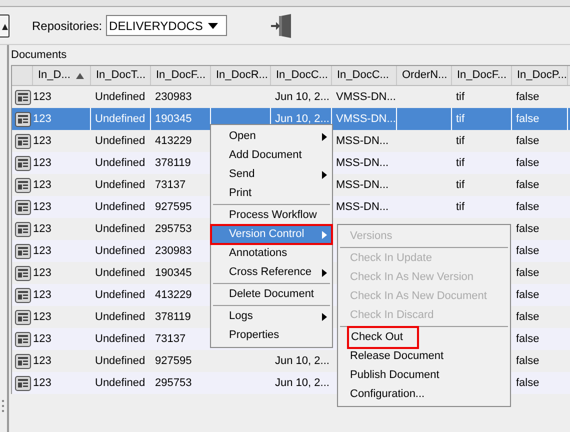 The width and height of the screenshot is (570, 432). I want to click on repositories-label: Repositories:, so click(67, 26).